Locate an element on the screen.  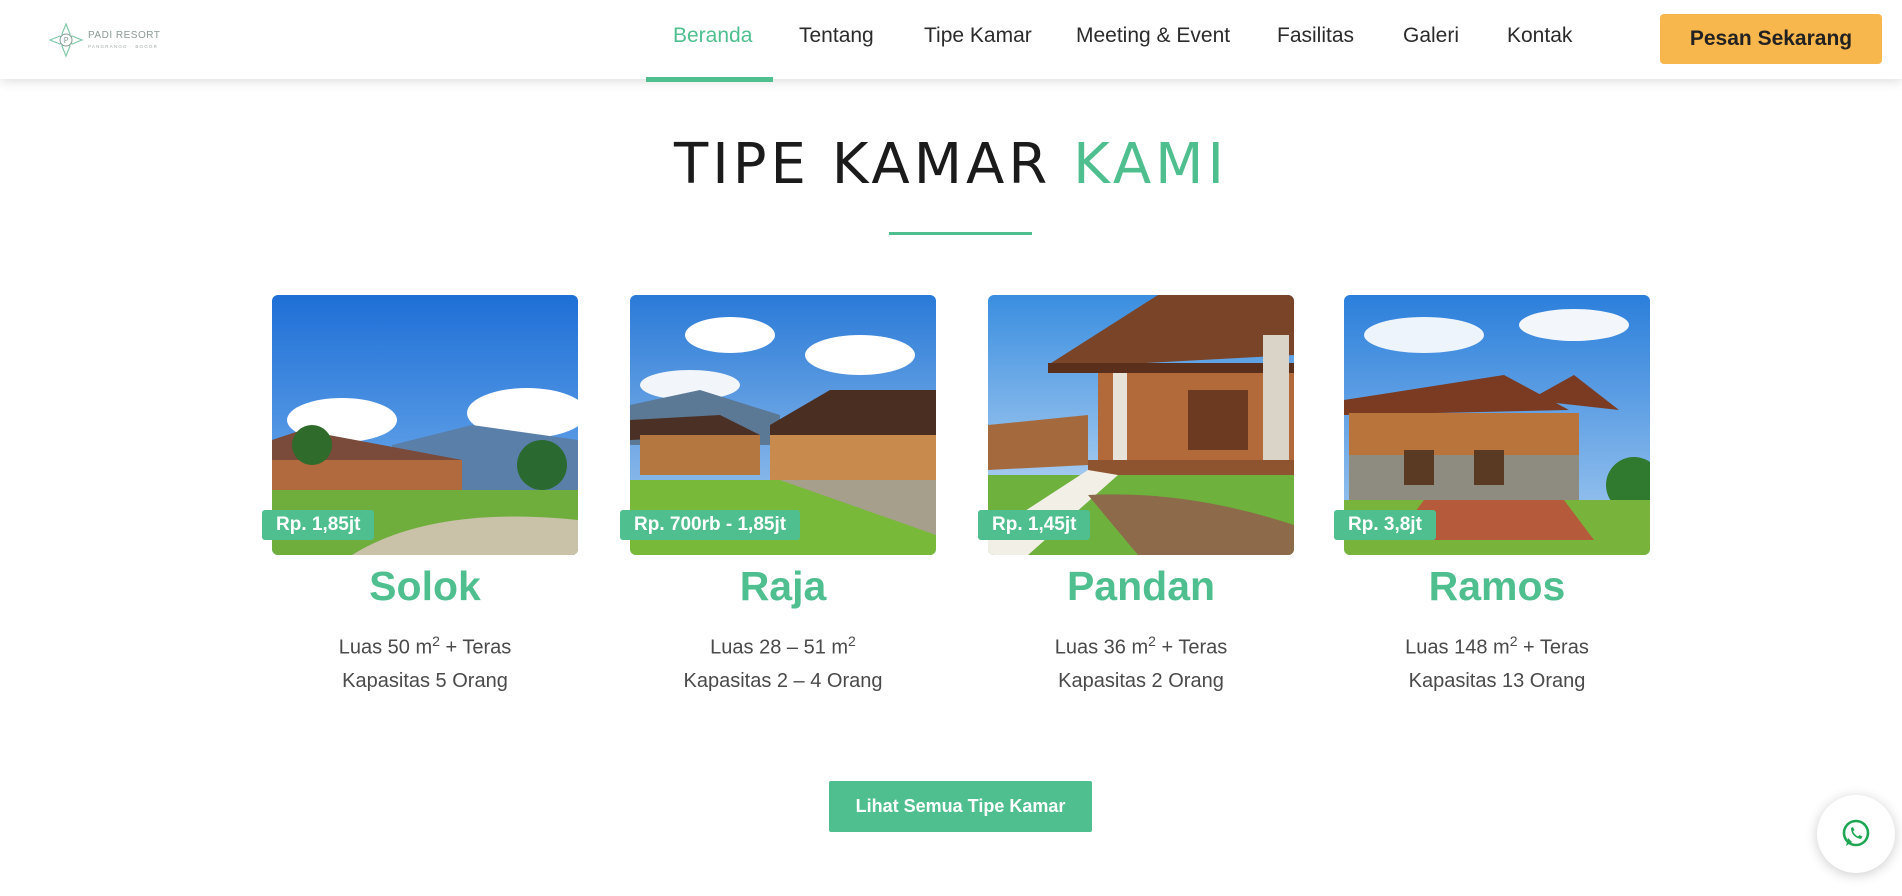
section-title: TIPE KAMAR KAMI is located at coordinates (951, 164).